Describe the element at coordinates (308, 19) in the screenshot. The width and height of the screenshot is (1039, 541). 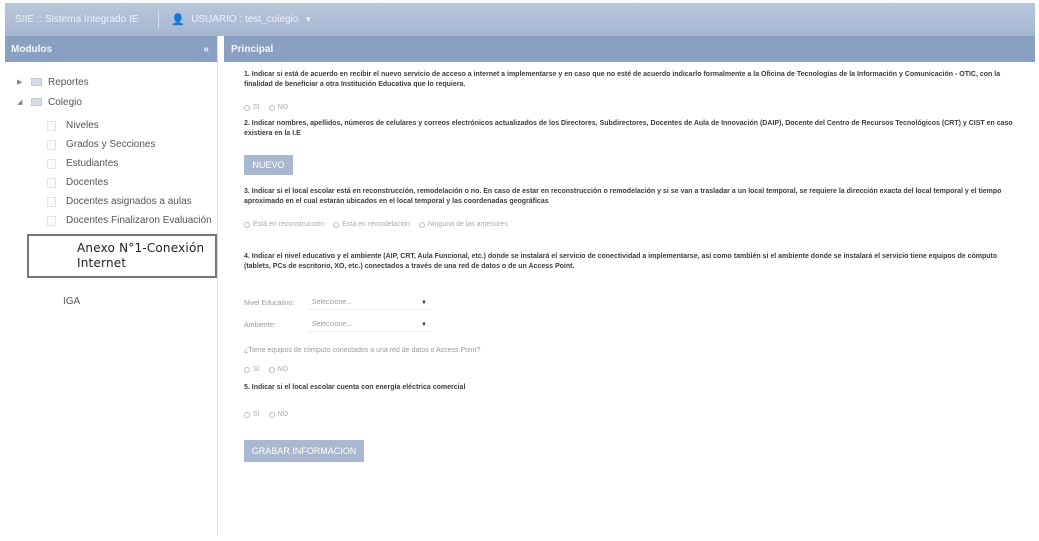
I see `chevron-down-icon: ▼` at that location.